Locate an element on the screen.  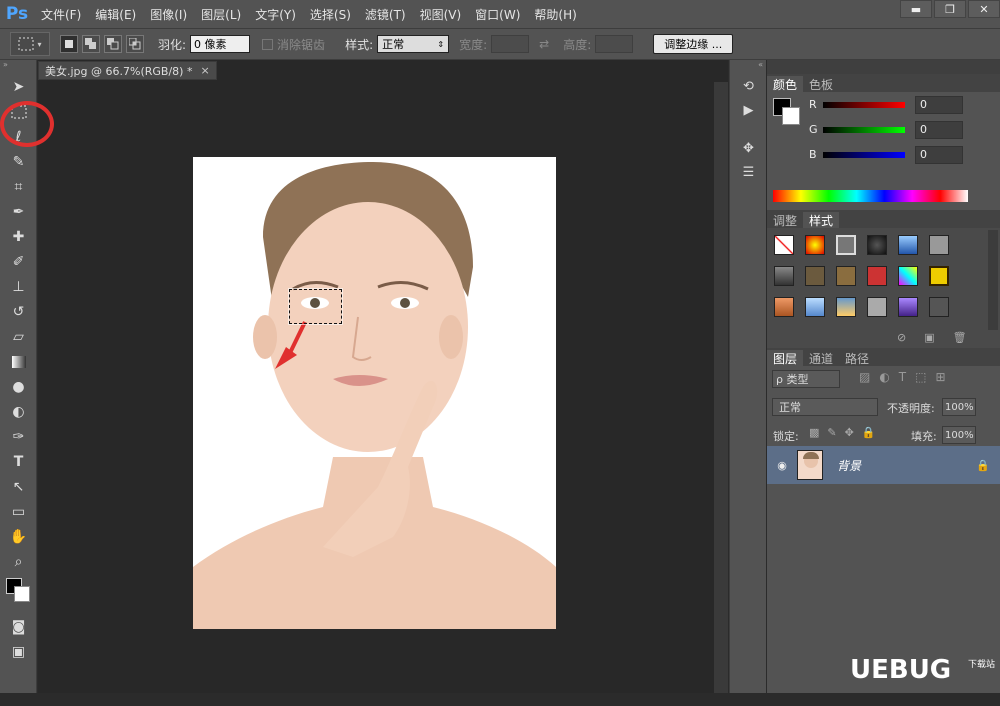
menu-edit: 编辑(E) is located at coordinates (115, 14).